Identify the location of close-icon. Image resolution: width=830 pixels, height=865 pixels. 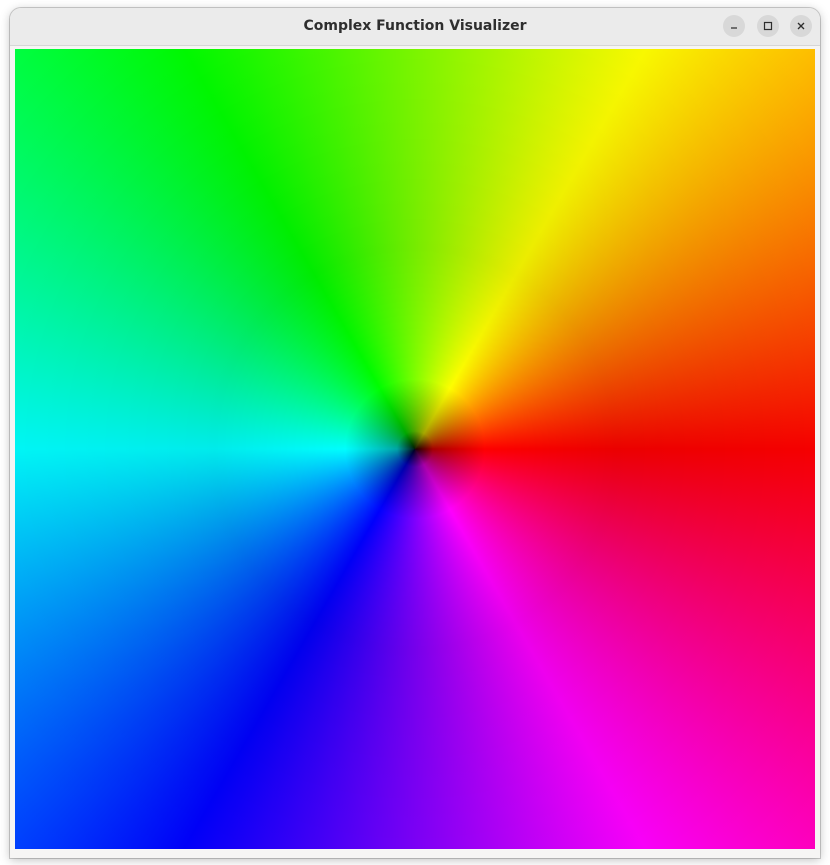
(801, 26).